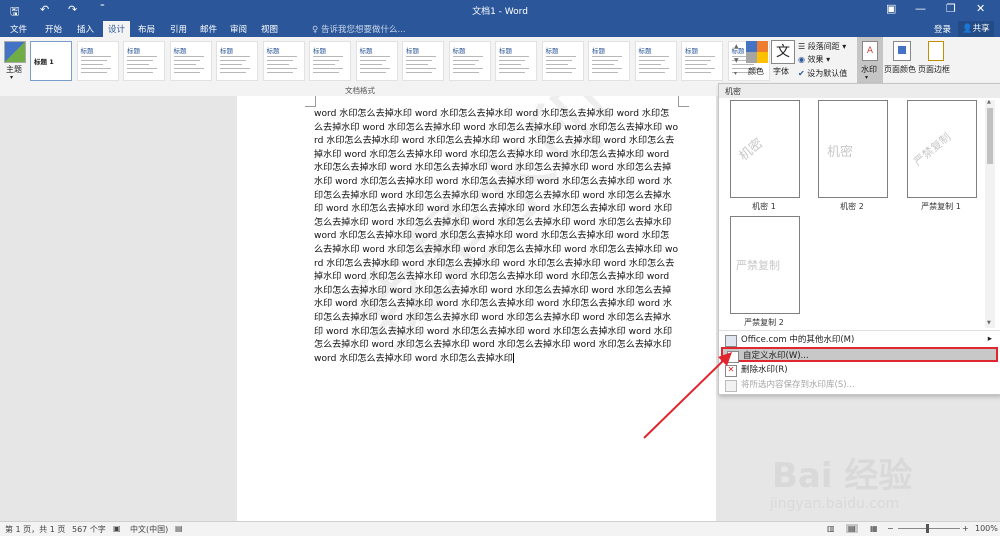 The height and width of the screenshot is (536, 1000). I want to click on watermark-icon: A, so click(870, 51).